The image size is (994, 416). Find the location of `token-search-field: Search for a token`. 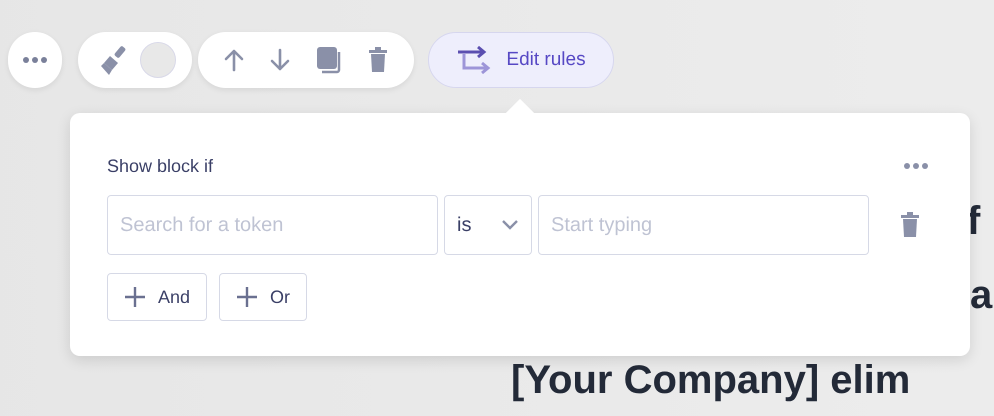

token-search-field: Search for a token is located at coordinates (272, 225).